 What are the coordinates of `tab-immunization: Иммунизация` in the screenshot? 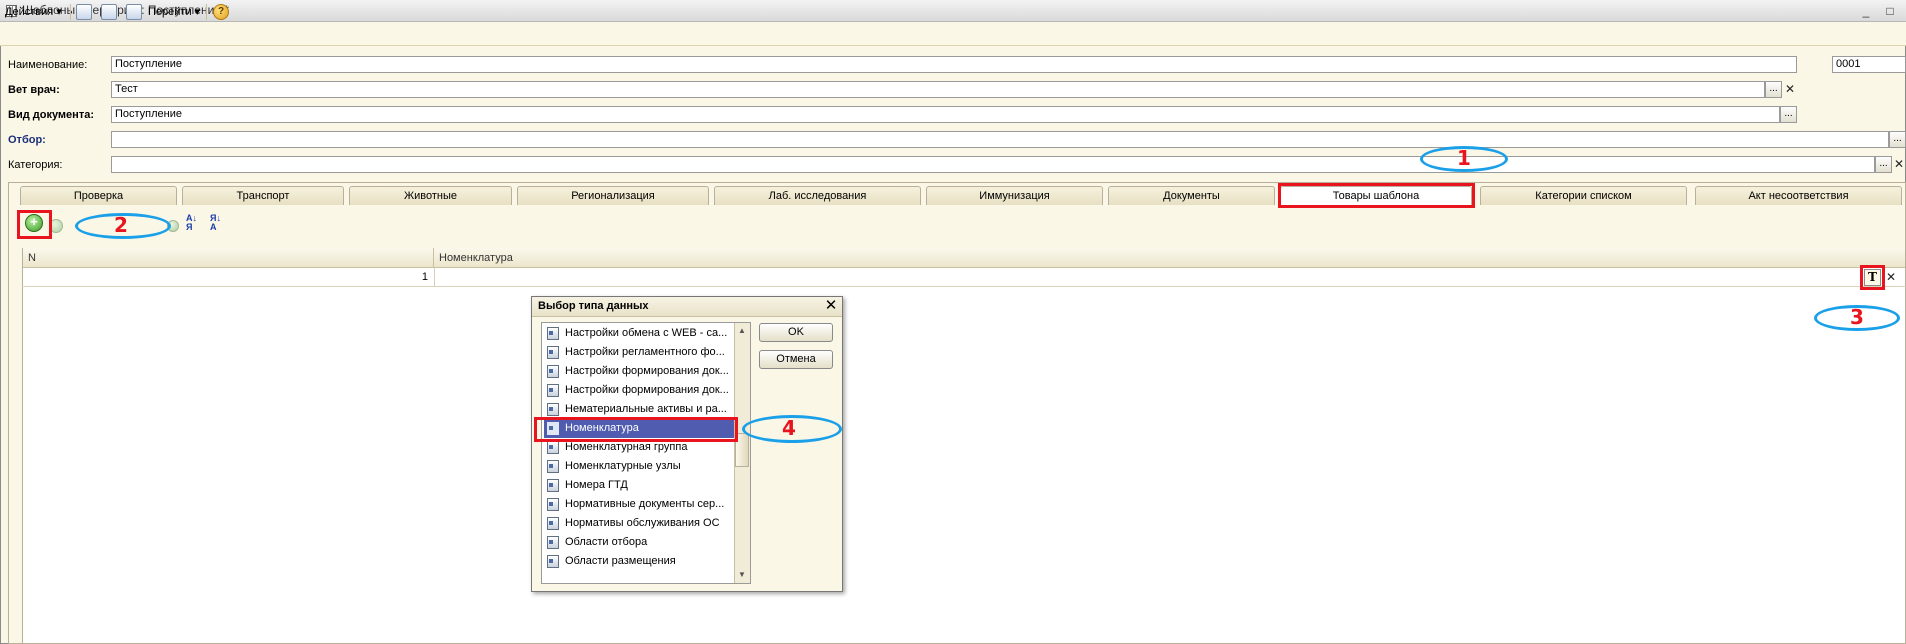 It's located at (1014, 195).